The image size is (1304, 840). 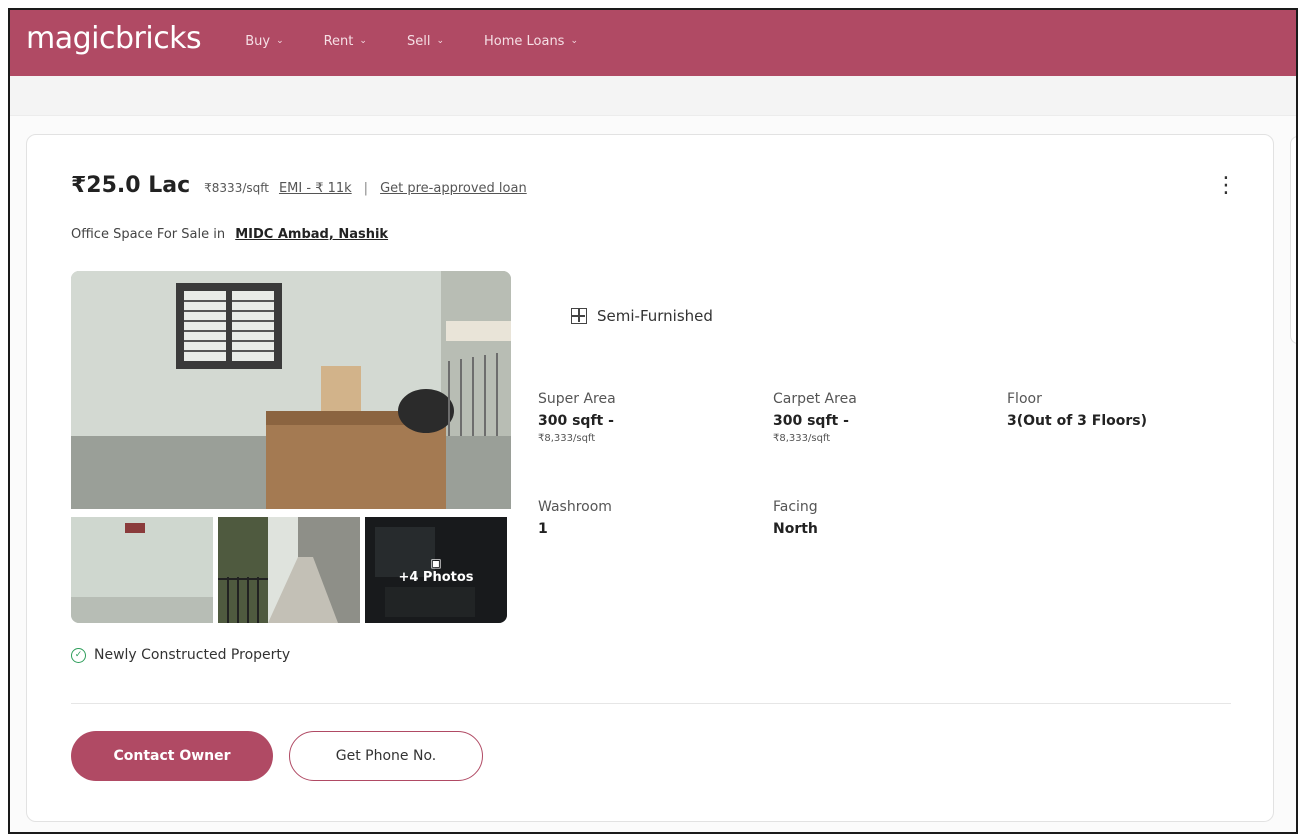 I want to click on furnishing-label: Semi-Furnished, so click(x=655, y=316).